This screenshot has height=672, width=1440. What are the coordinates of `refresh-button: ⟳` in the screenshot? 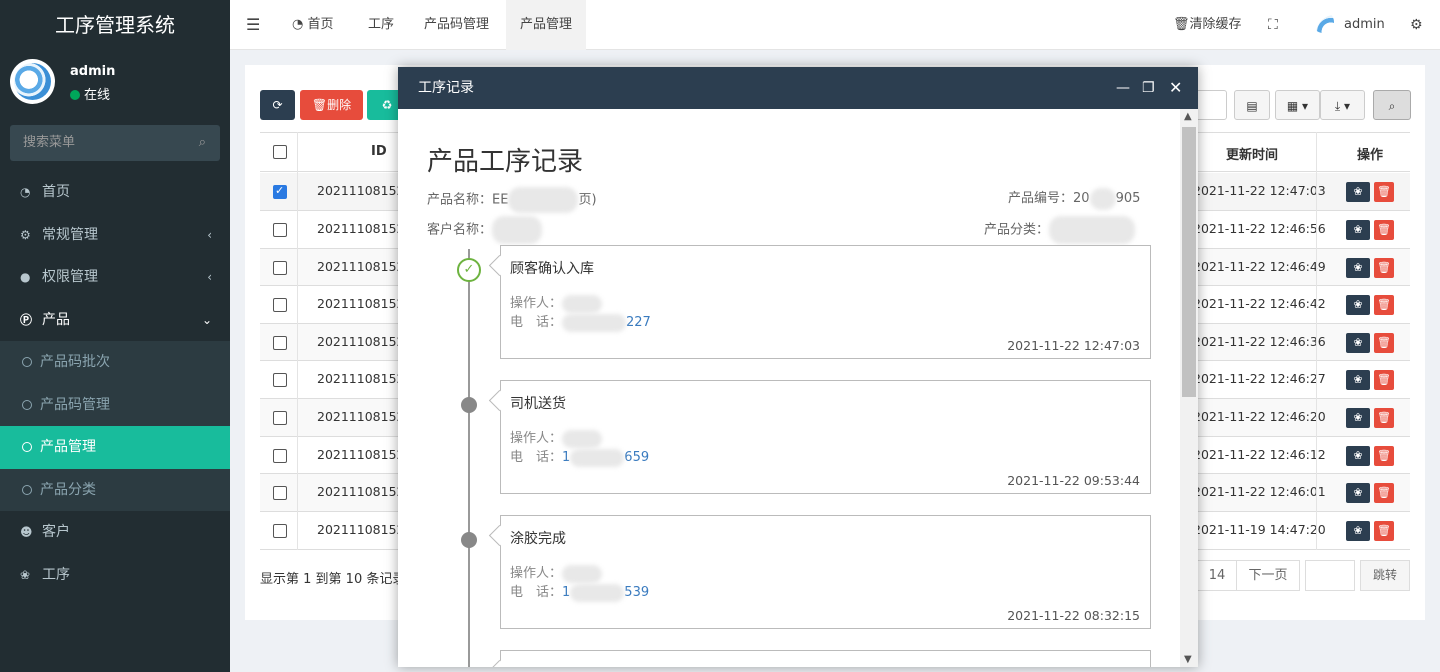 It's located at (277, 105).